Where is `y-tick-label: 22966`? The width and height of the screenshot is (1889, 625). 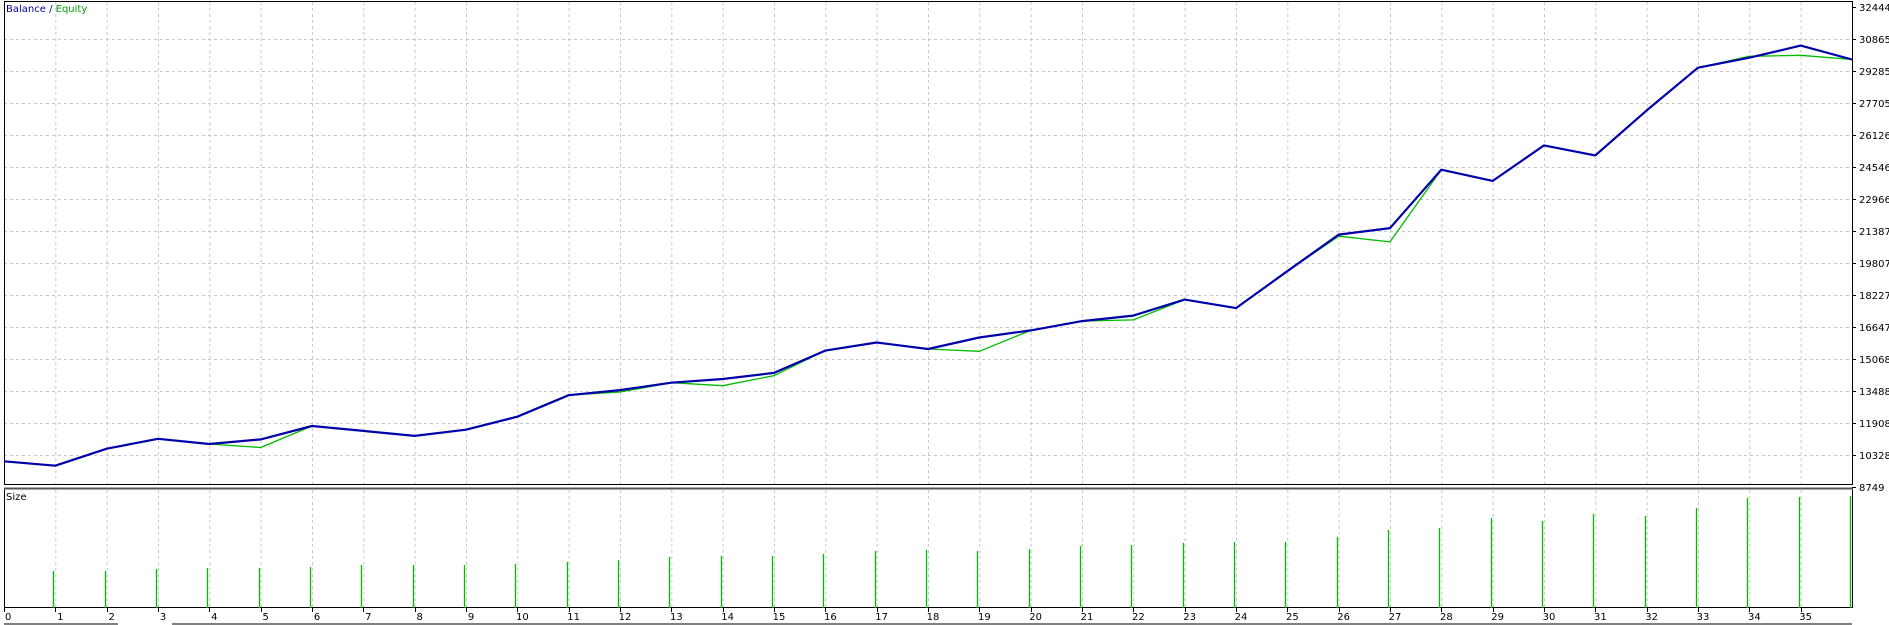 y-tick-label: 22966 is located at coordinates (1874, 200).